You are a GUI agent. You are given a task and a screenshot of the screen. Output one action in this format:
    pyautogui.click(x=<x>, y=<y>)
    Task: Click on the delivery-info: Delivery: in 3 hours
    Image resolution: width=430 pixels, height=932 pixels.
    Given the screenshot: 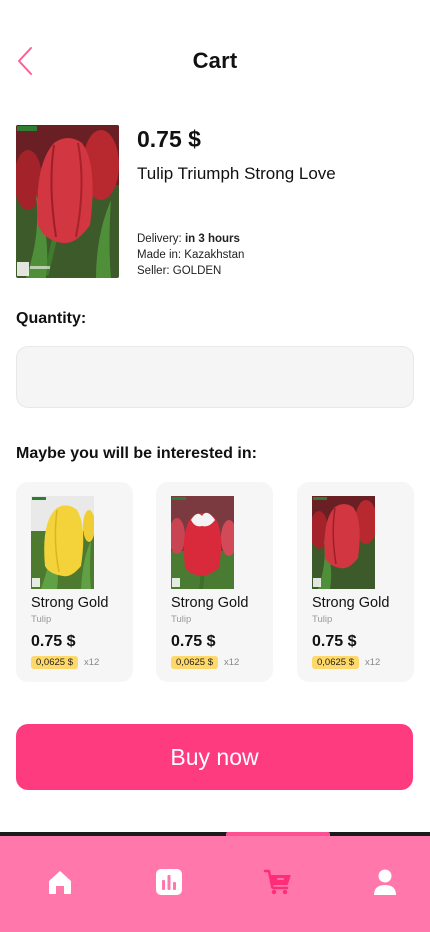 What is the action you would take?
    pyautogui.click(x=190, y=239)
    